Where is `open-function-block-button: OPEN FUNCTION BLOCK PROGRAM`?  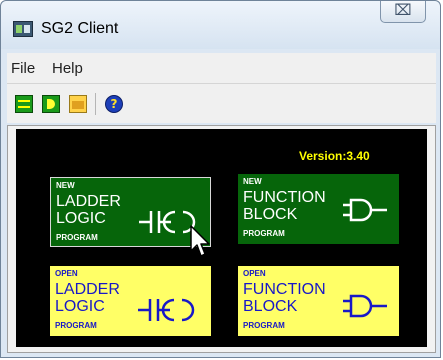 open-function-block-button: OPEN FUNCTION BLOCK PROGRAM is located at coordinates (318, 301).